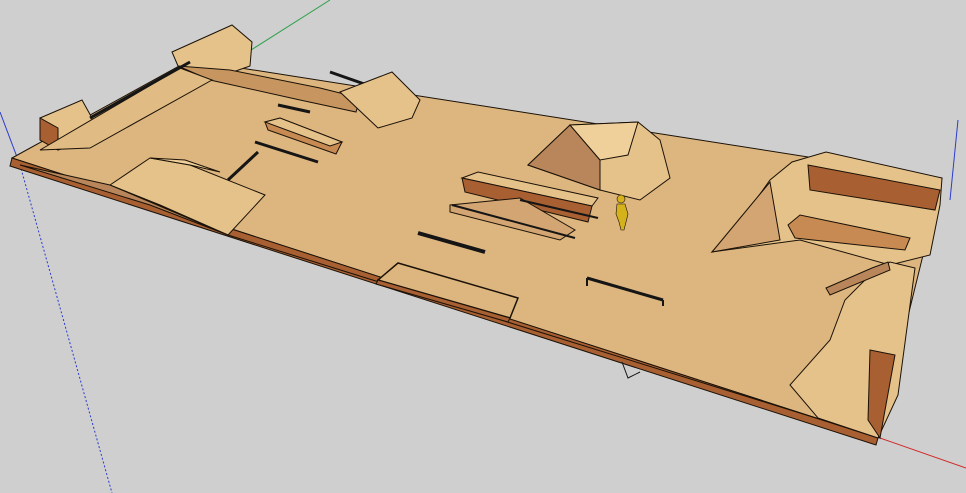  Describe the element at coordinates (954, 160) in the screenshot. I see `blue-axis-right-line` at that location.